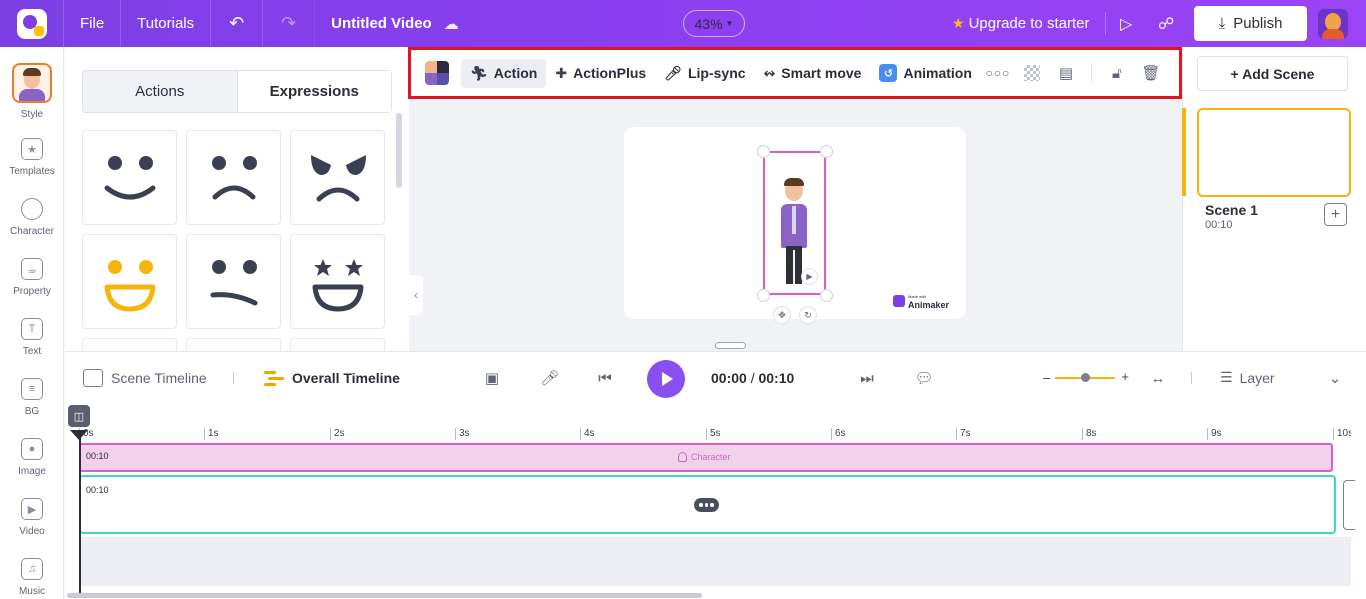  Describe the element at coordinates (1032, 73) in the screenshot. I see `transparency-icon` at that location.